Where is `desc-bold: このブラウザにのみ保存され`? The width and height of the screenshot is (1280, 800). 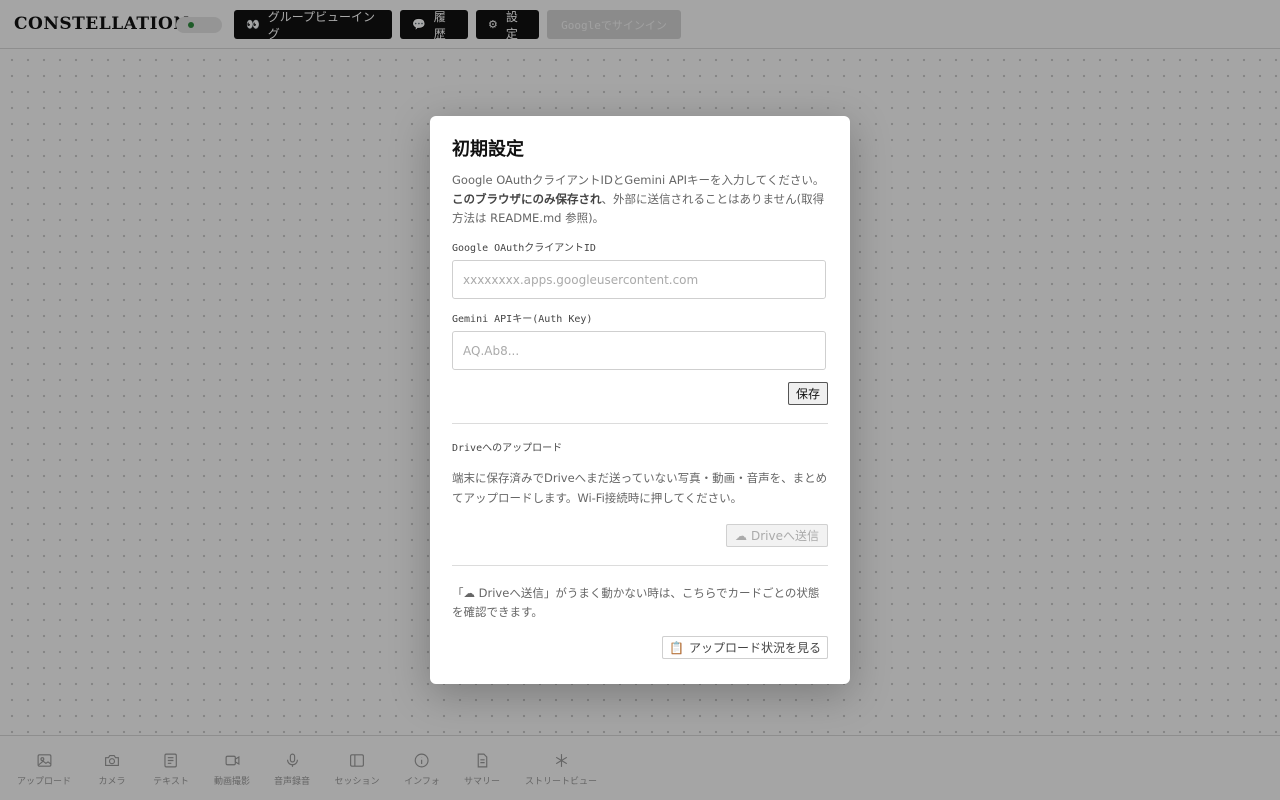
desc-bold: このブラウザにのみ保存され is located at coordinates (527, 199).